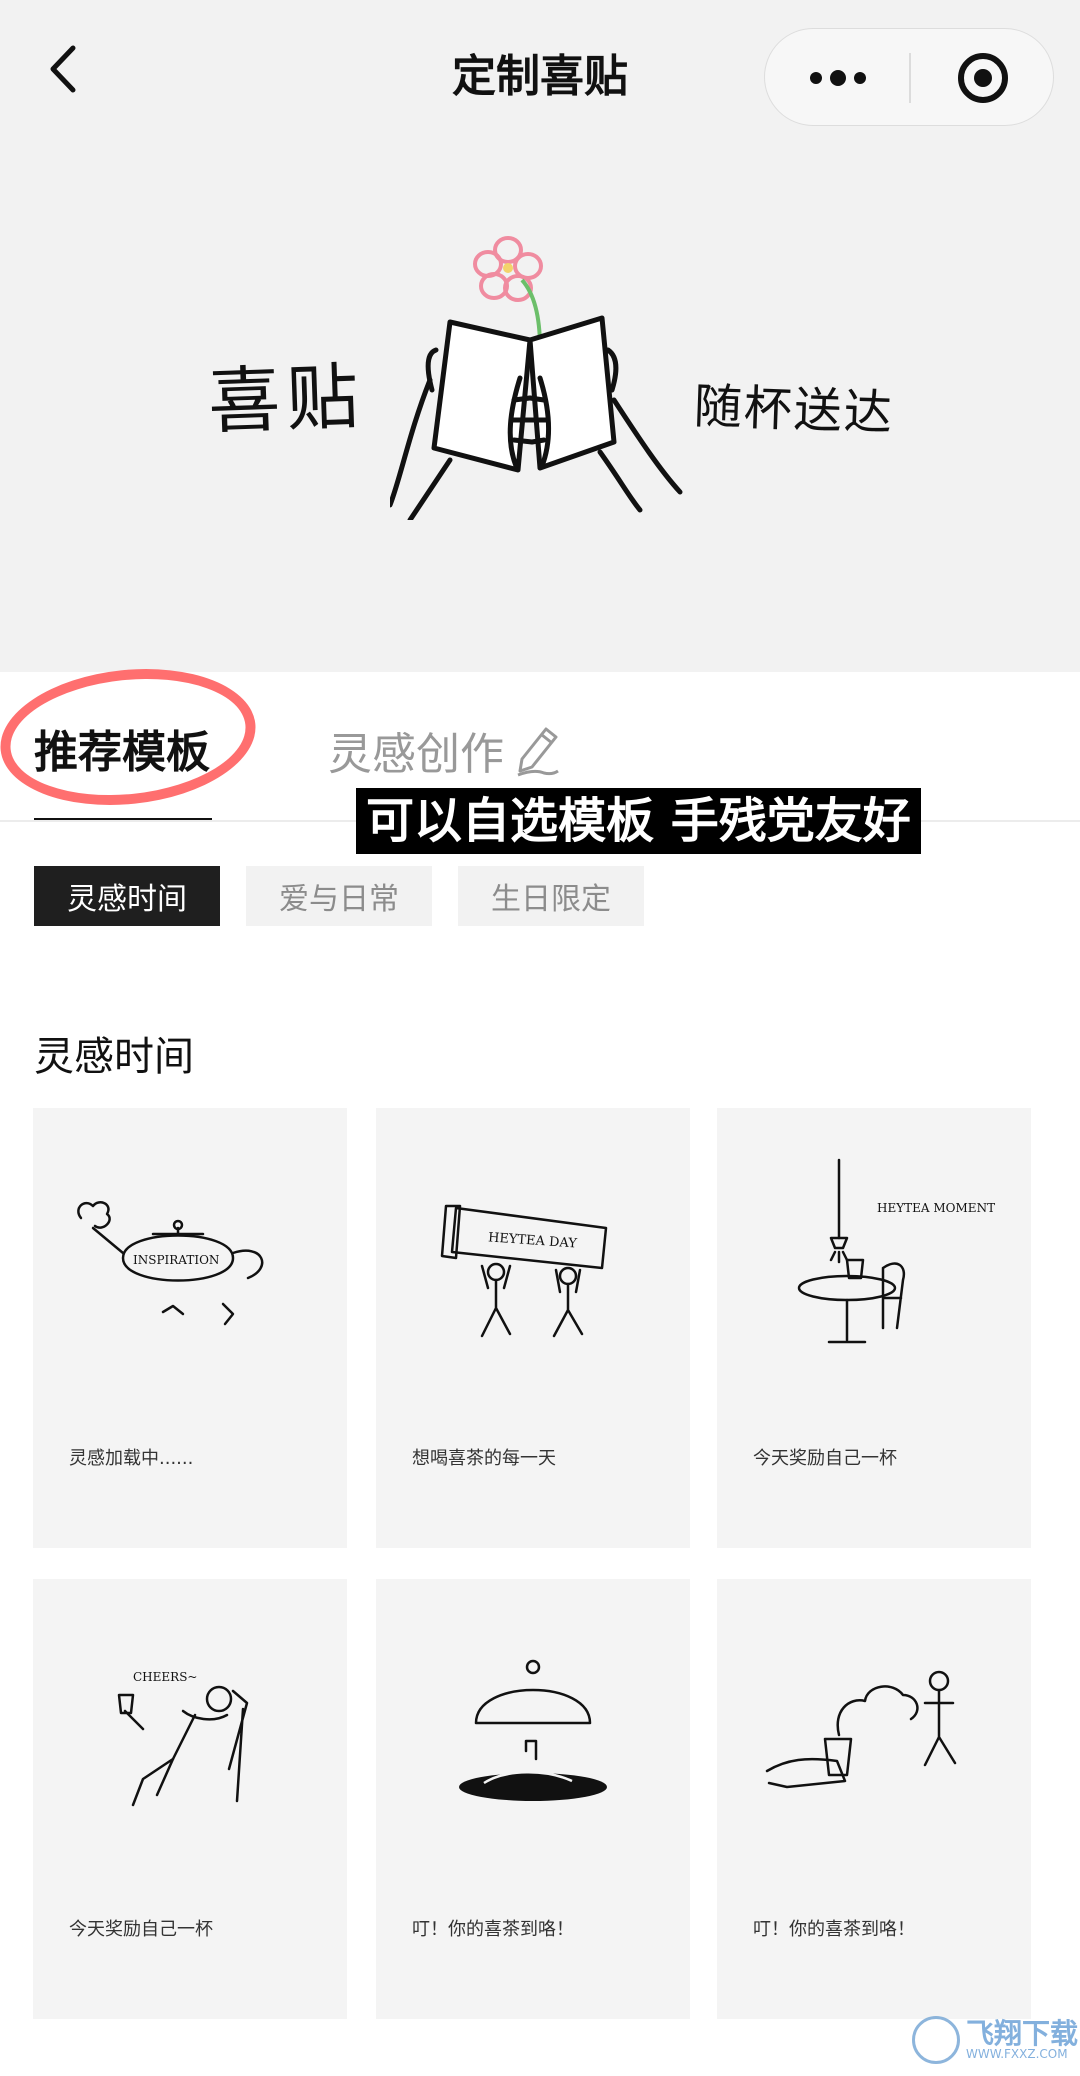 The image size is (1080, 2076). I want to click on pencil-icon, so click(538, 752).